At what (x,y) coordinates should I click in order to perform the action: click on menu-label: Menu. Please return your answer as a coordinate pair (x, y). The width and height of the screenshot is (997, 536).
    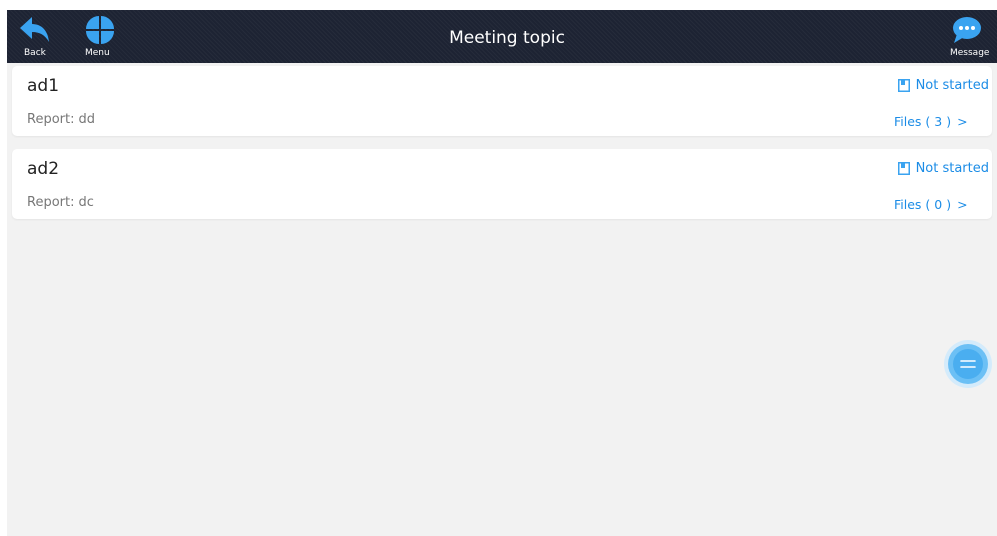
    Looking at the image, I should click on (97, 53).